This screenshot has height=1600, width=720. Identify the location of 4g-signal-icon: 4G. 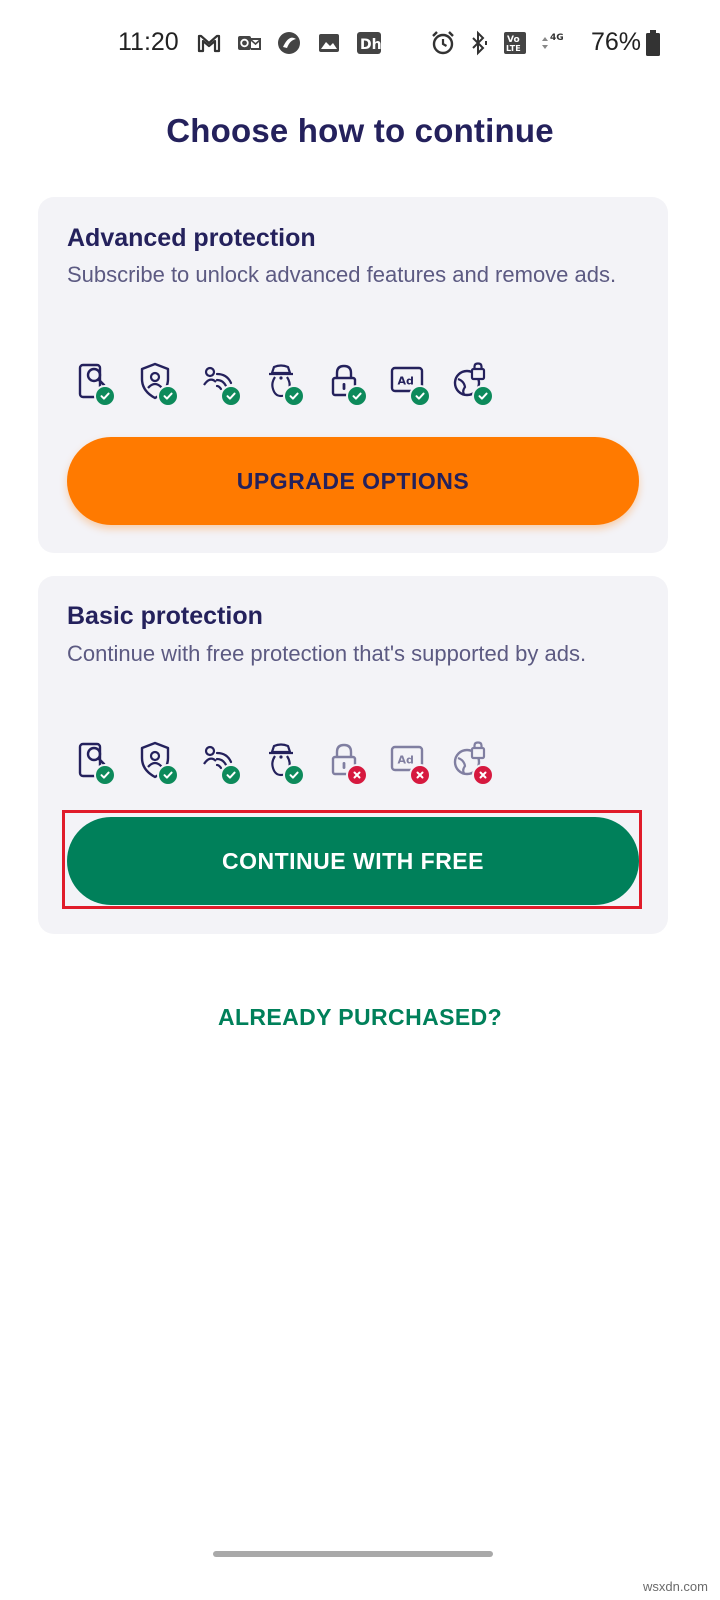
(551, 43).